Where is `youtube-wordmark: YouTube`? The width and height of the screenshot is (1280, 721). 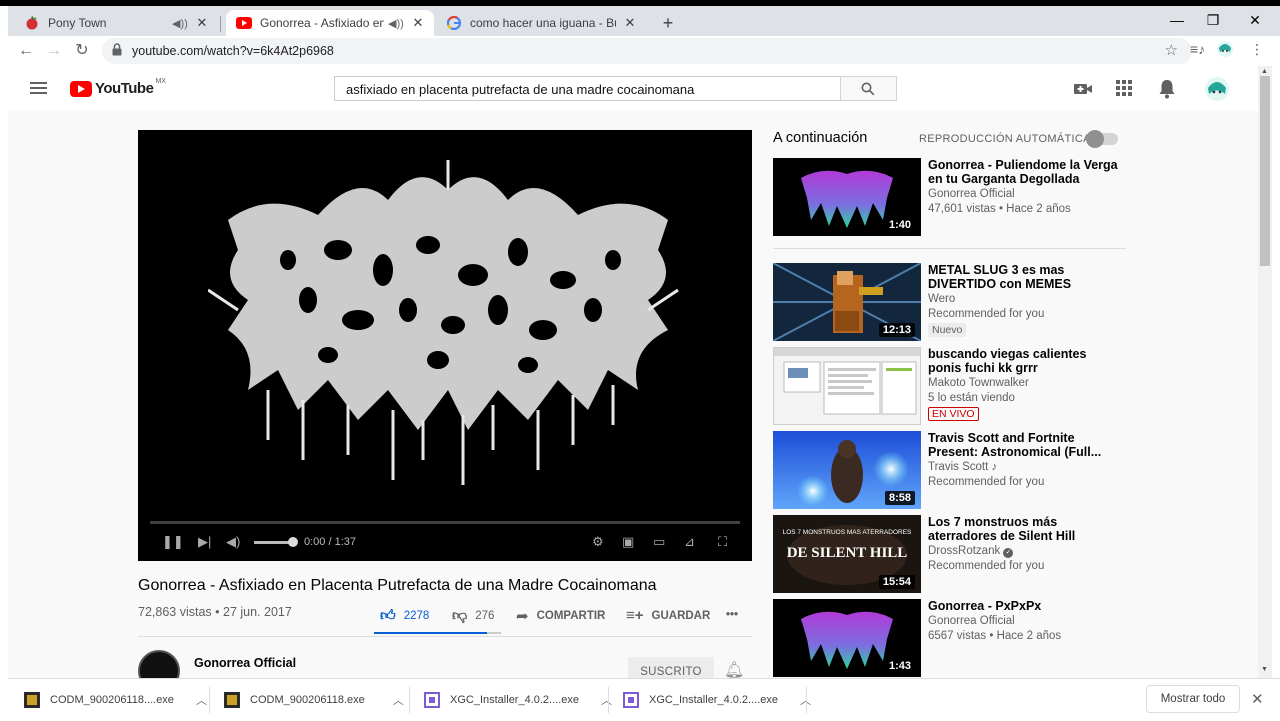 youtube-wordmark: YouTube is located at coordinates (124, 88).